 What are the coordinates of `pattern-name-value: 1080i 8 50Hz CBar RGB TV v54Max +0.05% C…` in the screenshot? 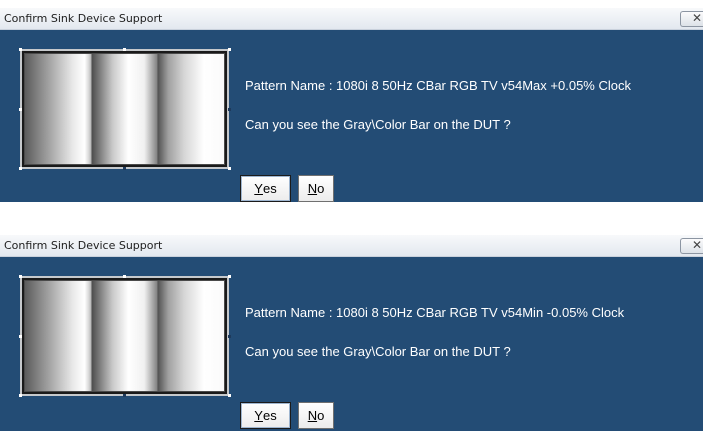 It's located at (483, 85).